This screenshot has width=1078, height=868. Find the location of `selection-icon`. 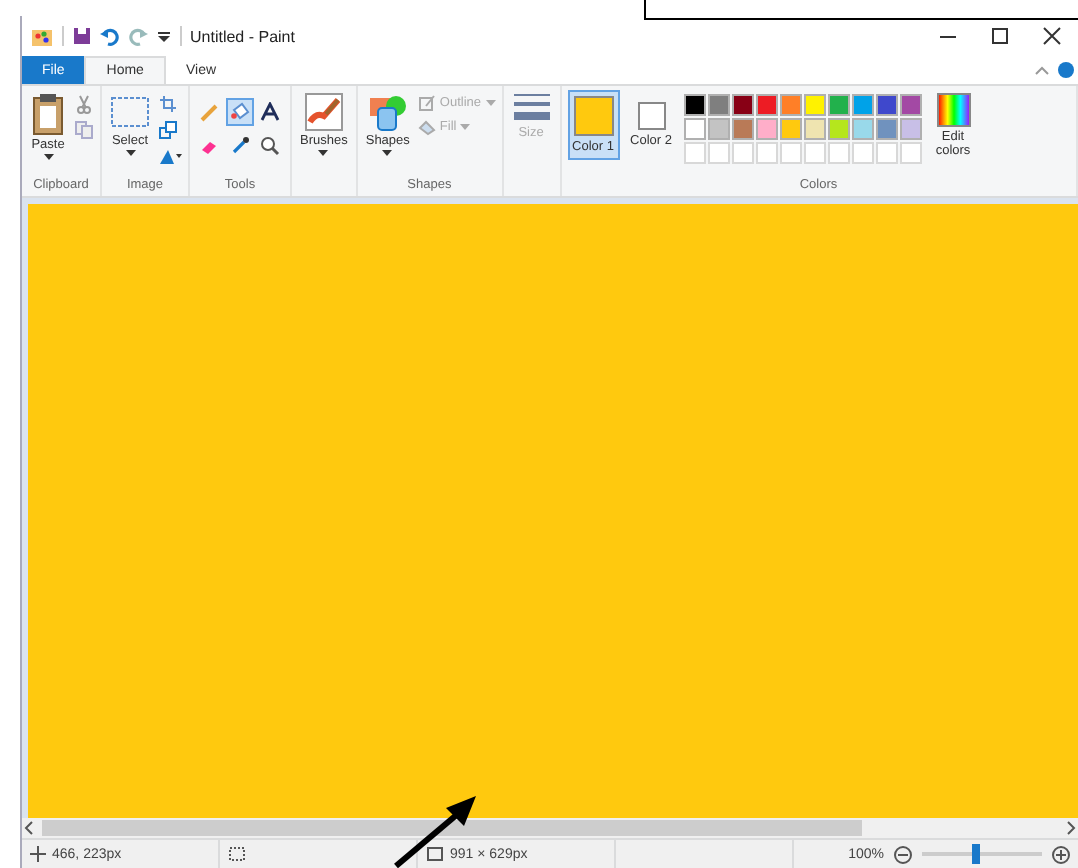

selection-icon is located at coordinates (130, 112).